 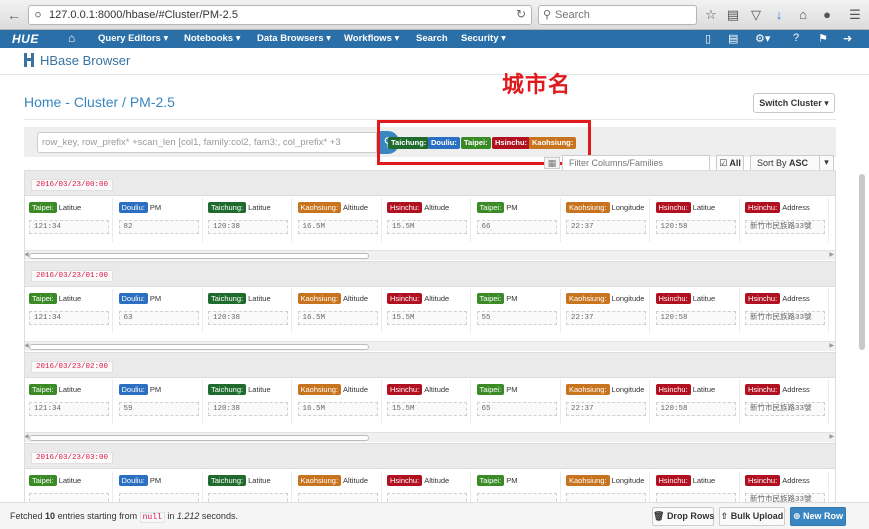 I want to click on row-header: 2016/03/23/01:00, so click(x=430, y=274).